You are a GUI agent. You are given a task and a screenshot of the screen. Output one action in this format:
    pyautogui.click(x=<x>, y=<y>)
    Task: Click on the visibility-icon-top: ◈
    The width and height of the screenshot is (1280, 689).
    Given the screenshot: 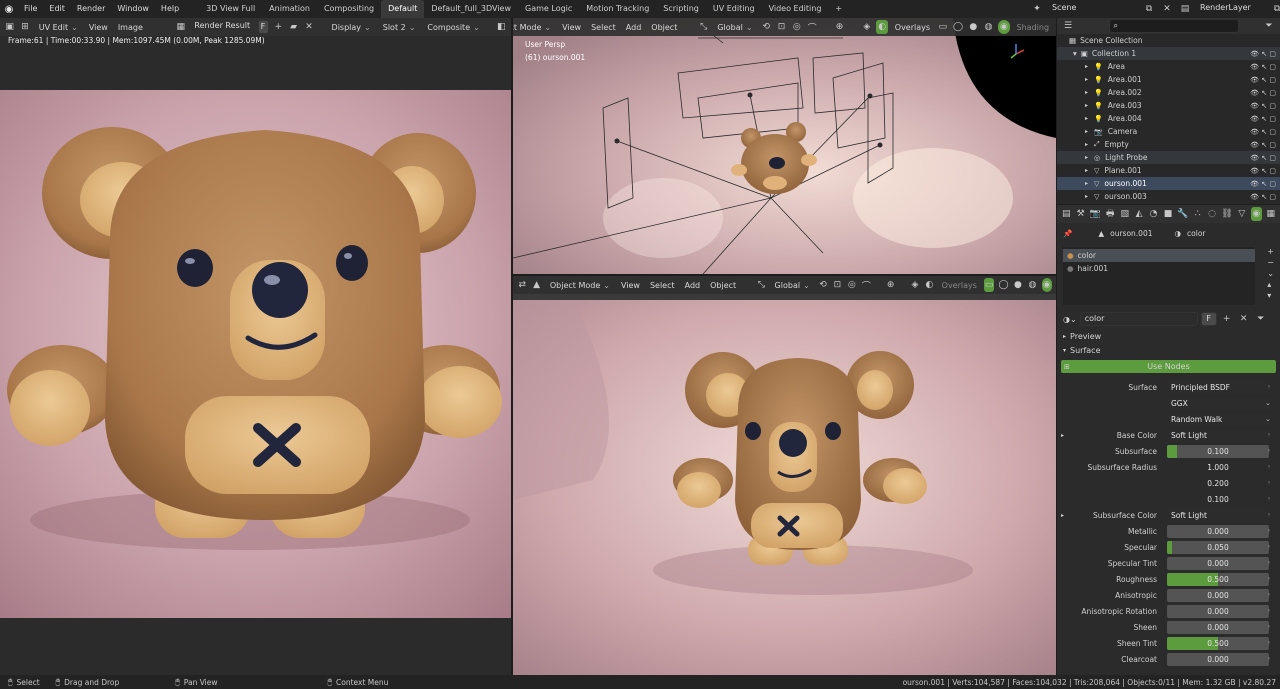 What is the action you would take?
    pyautogui.click(x=866, y=27)
    